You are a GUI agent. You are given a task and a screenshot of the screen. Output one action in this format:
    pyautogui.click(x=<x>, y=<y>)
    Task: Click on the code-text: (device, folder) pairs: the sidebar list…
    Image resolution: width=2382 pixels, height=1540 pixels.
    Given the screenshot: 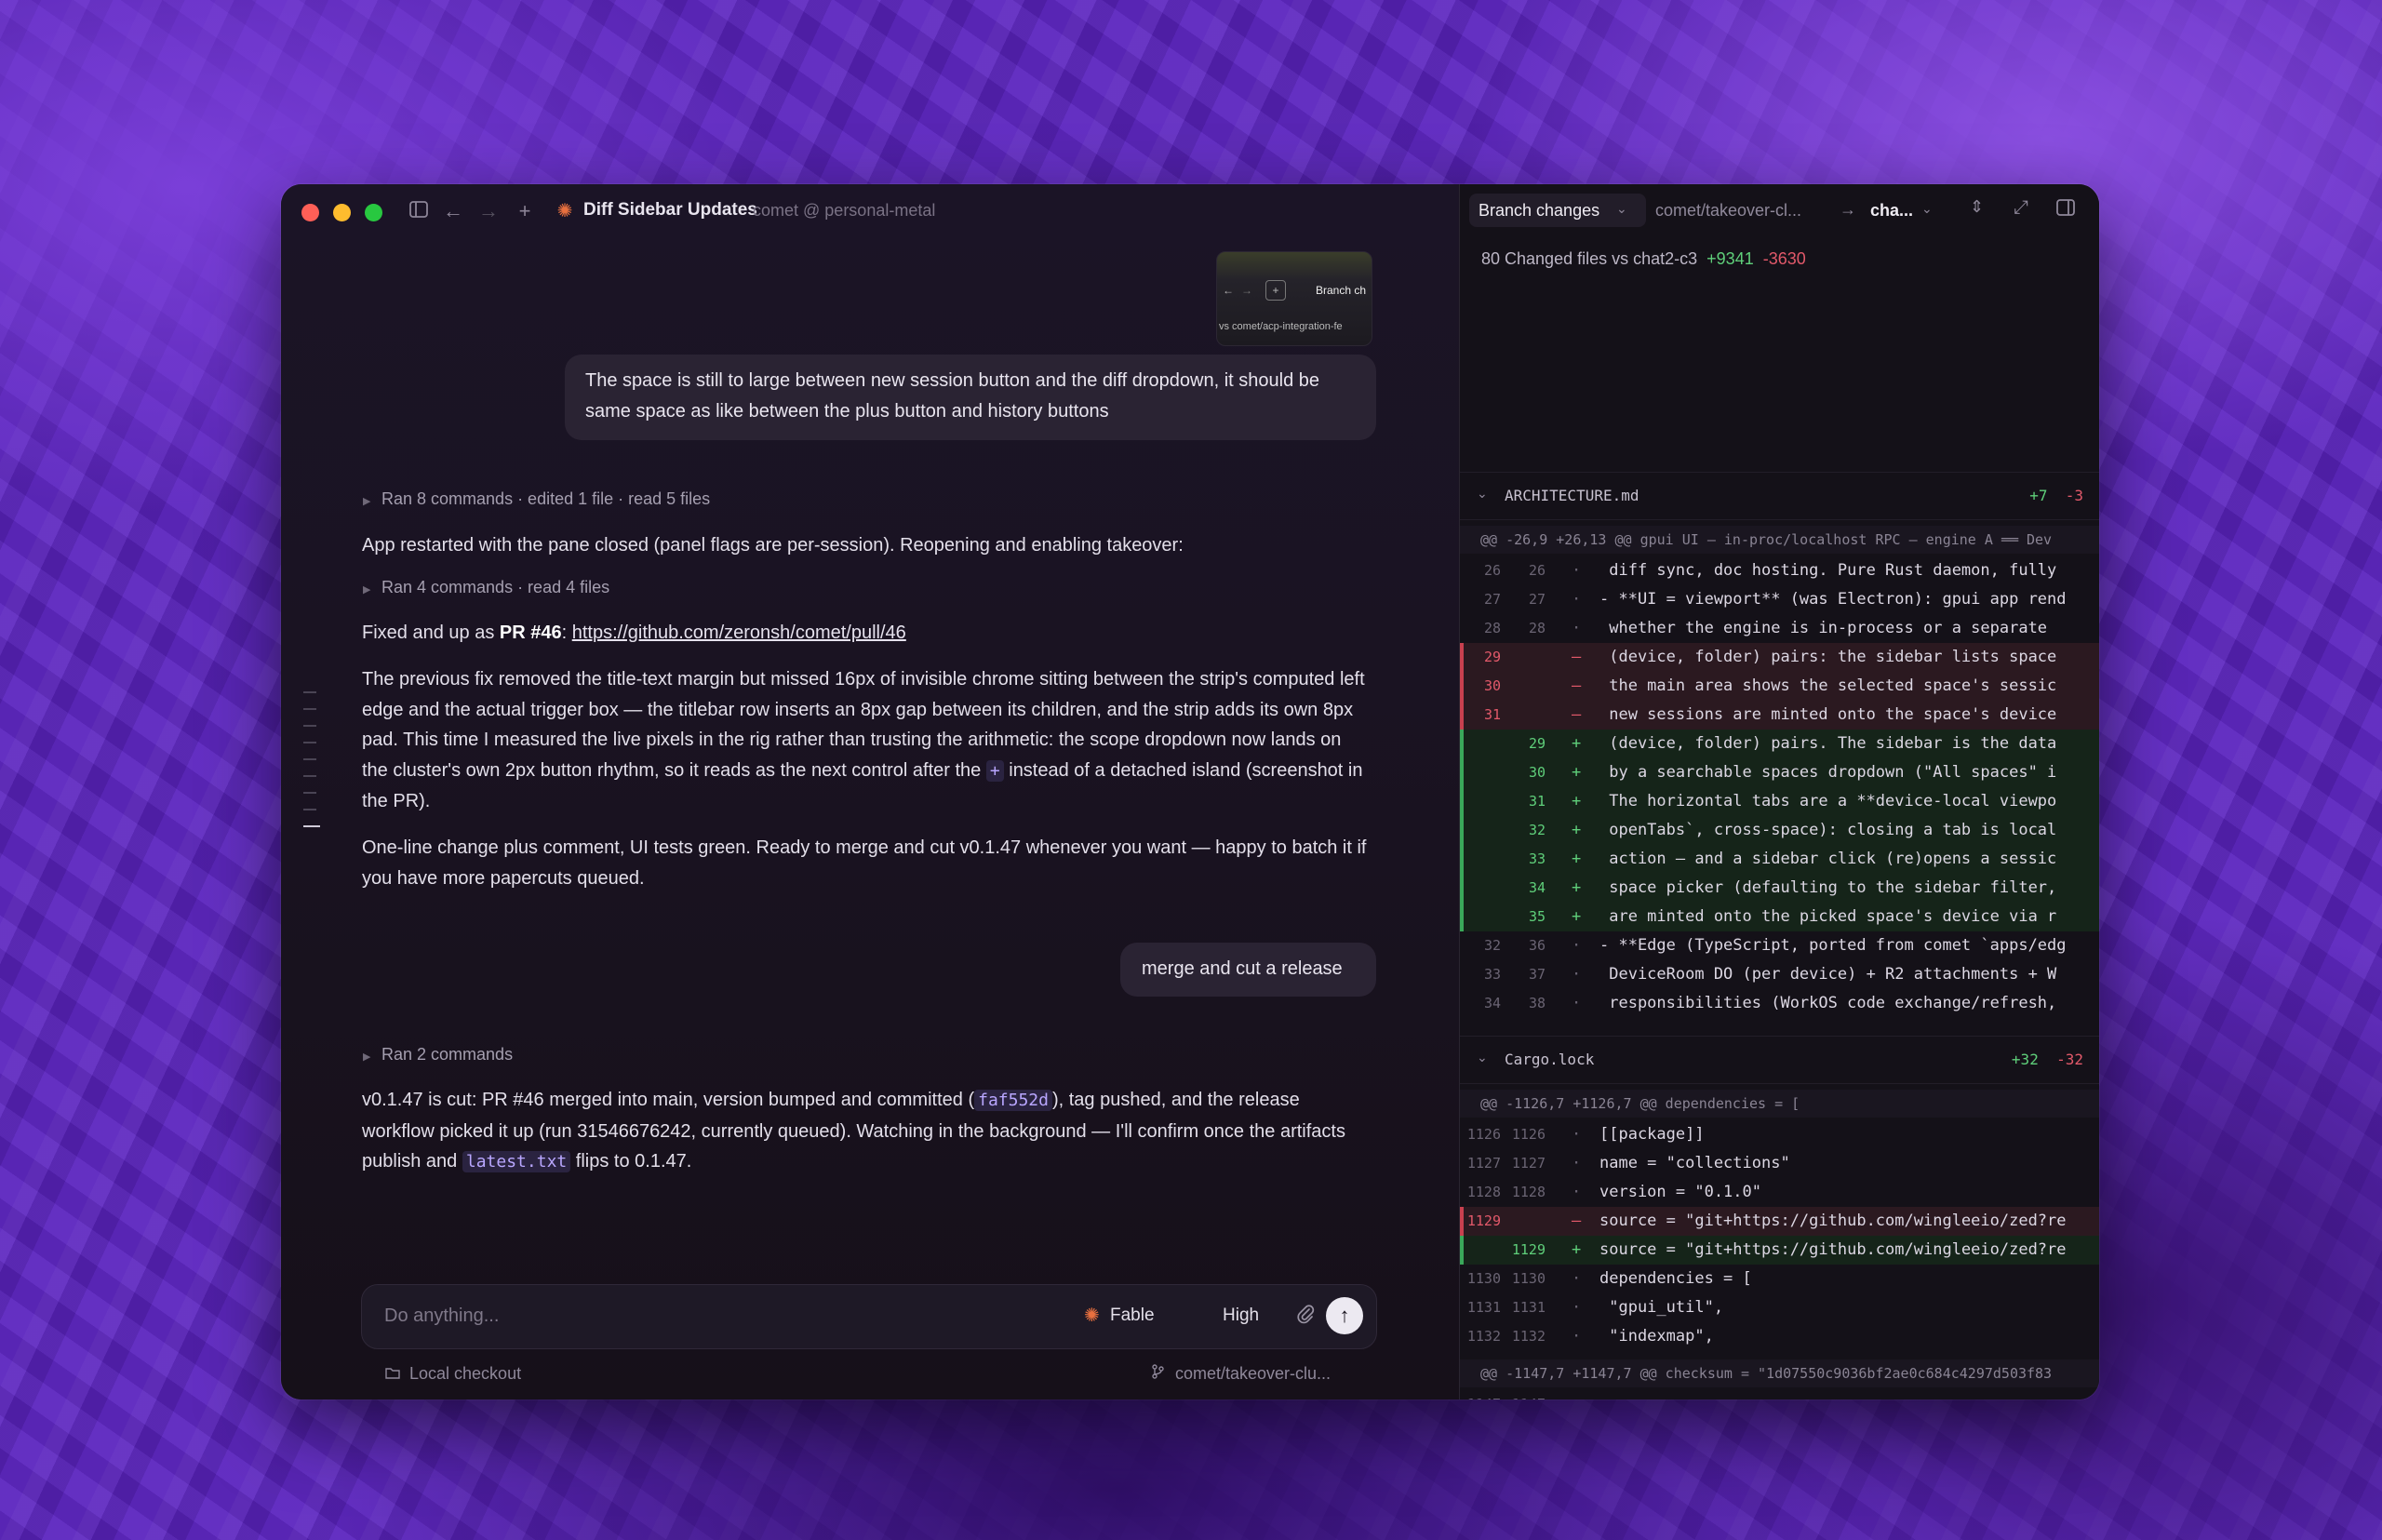 What is the action you would take?
    pyautogui.click(x=1828, y=657)
    